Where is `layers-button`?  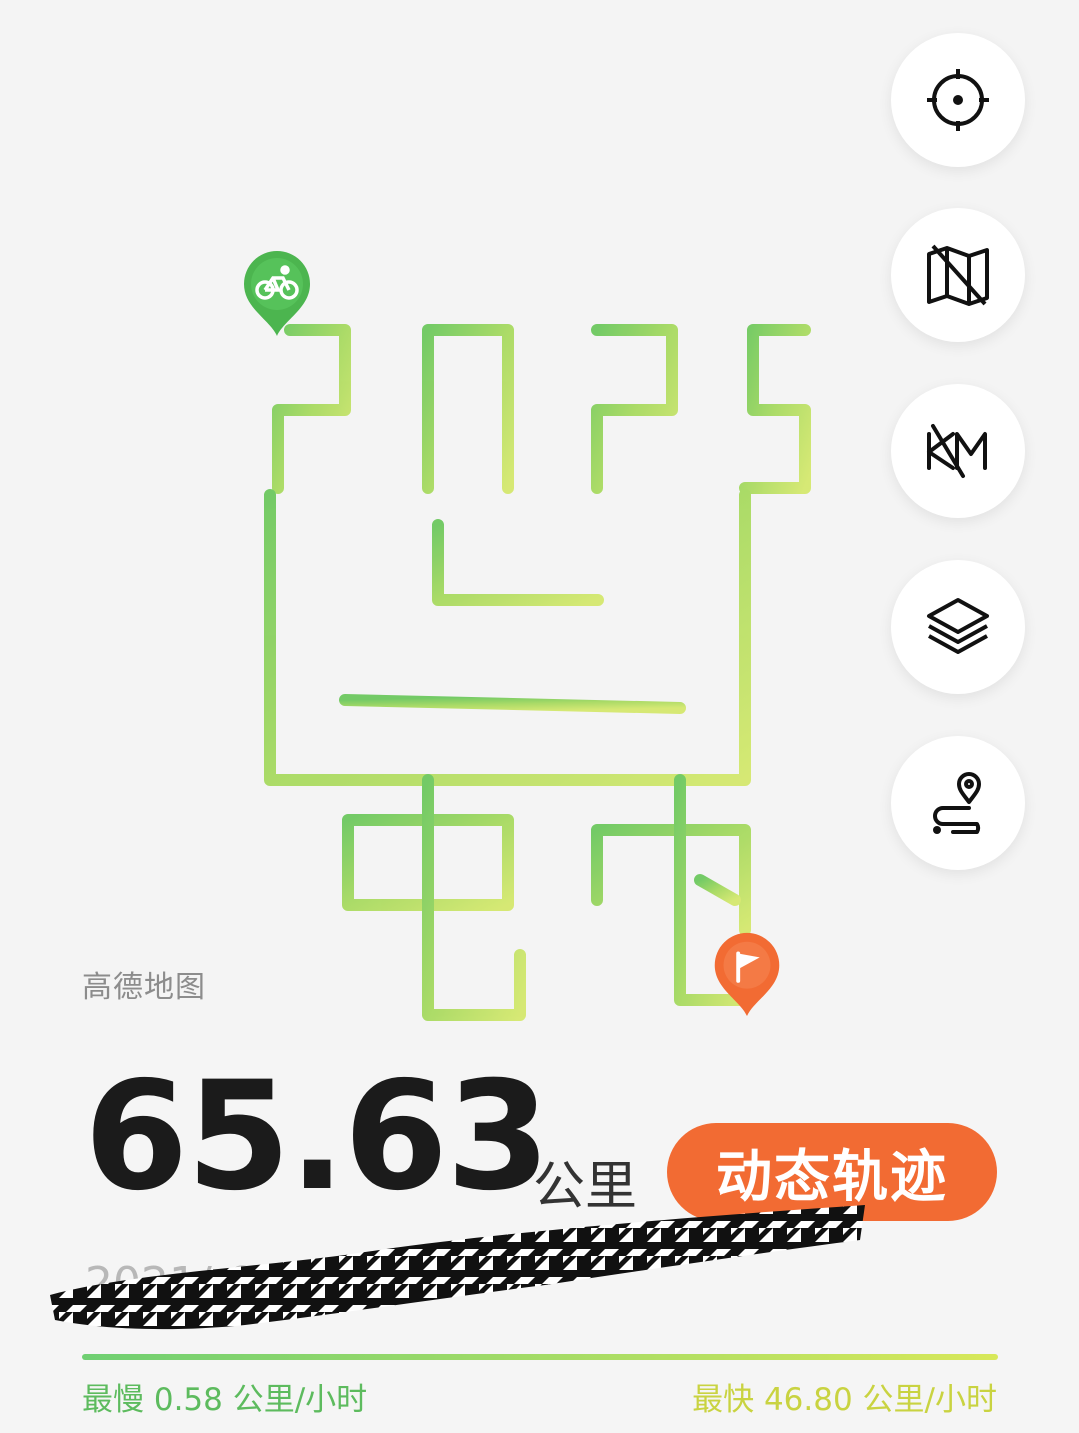
layers-button is located at coordinates (958, 627).